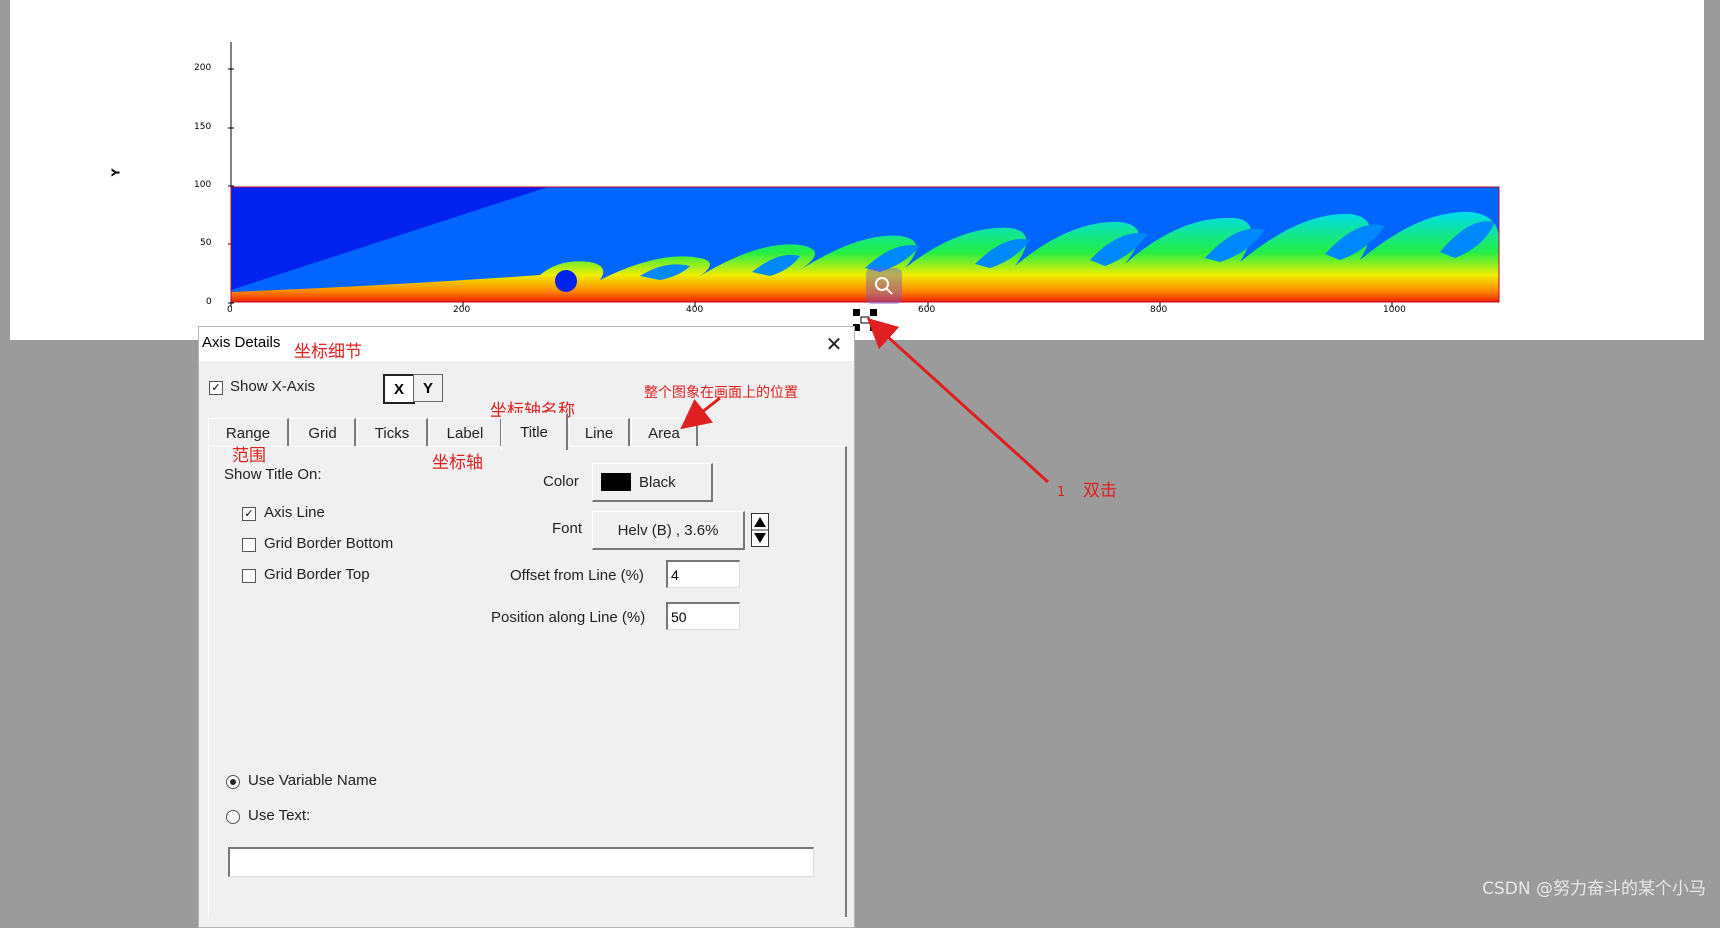 This screenshot has width=1720, height=928. Describe the element at coordinates (116, 172) in the screenshot. I see `y-axis-title: Y` at that location.